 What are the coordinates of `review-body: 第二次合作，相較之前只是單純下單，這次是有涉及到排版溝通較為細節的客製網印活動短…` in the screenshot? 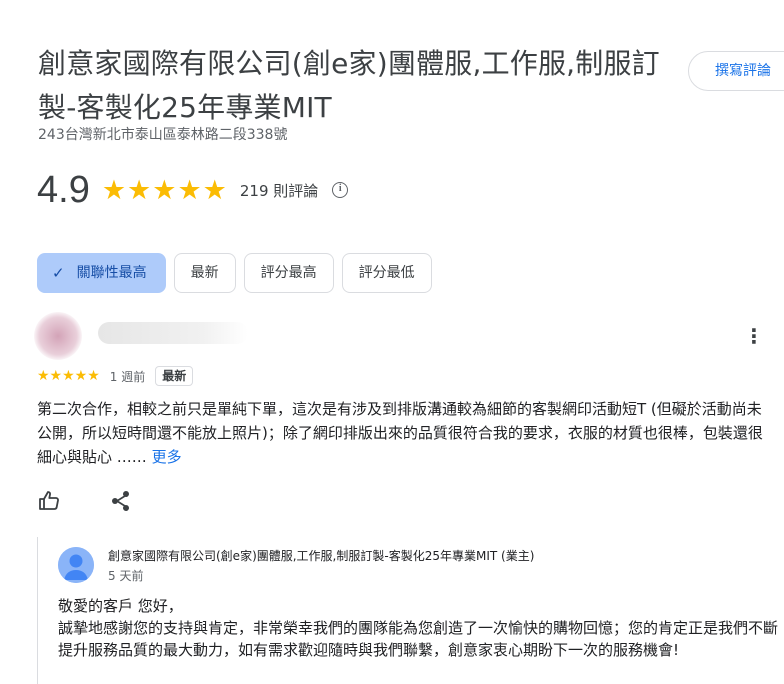 It's located at (400, 433).